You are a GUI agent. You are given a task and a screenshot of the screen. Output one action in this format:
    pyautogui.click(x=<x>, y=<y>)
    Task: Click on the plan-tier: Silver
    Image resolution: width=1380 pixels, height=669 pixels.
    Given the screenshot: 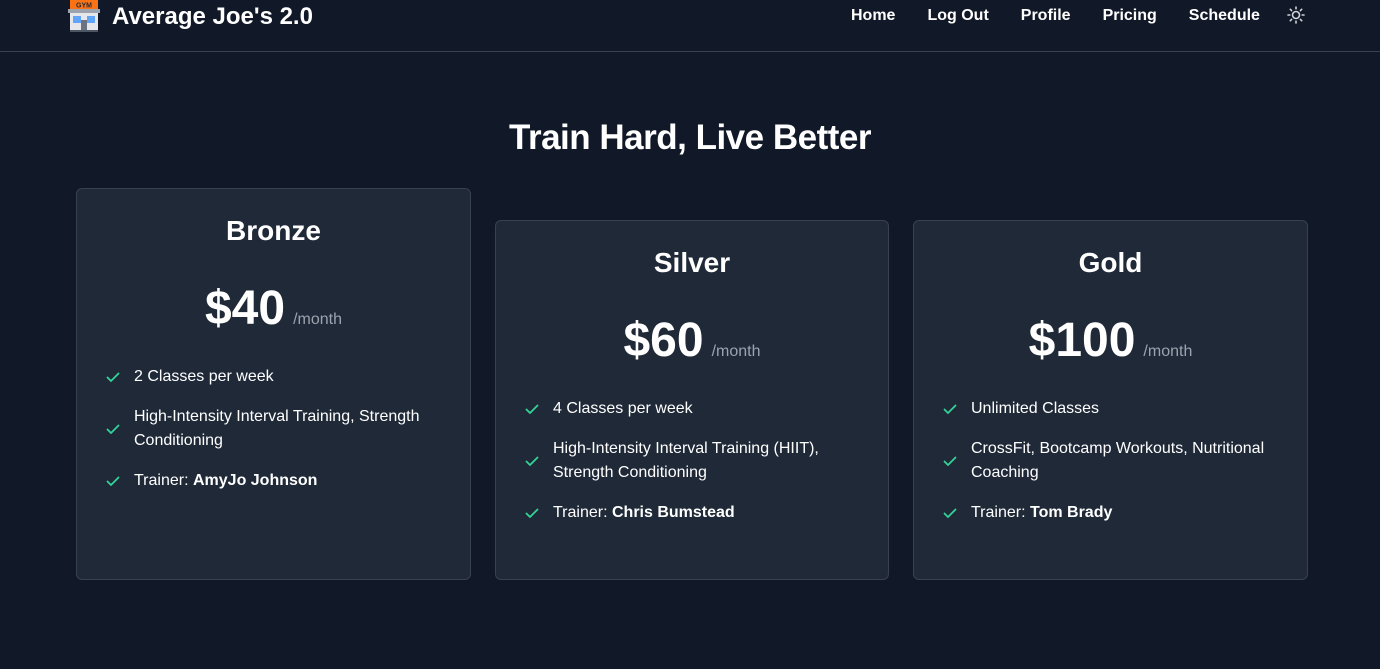 What is the action you would take?
    pyautogui.click(x=692, y=262)
    